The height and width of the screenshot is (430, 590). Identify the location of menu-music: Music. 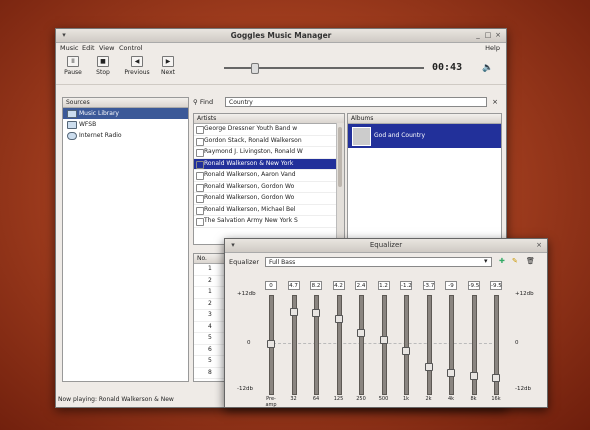
(69, 48).